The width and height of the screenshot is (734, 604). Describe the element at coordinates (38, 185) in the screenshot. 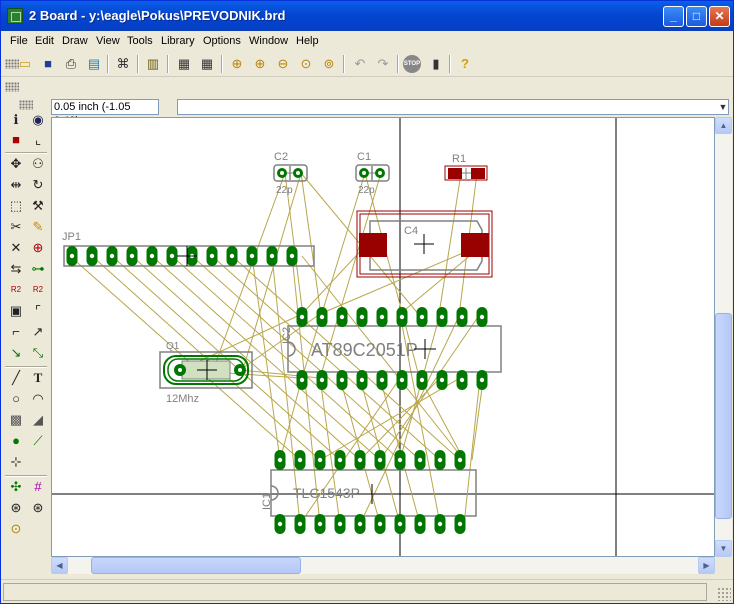

I see `rotate-icon: ↻` at that location.